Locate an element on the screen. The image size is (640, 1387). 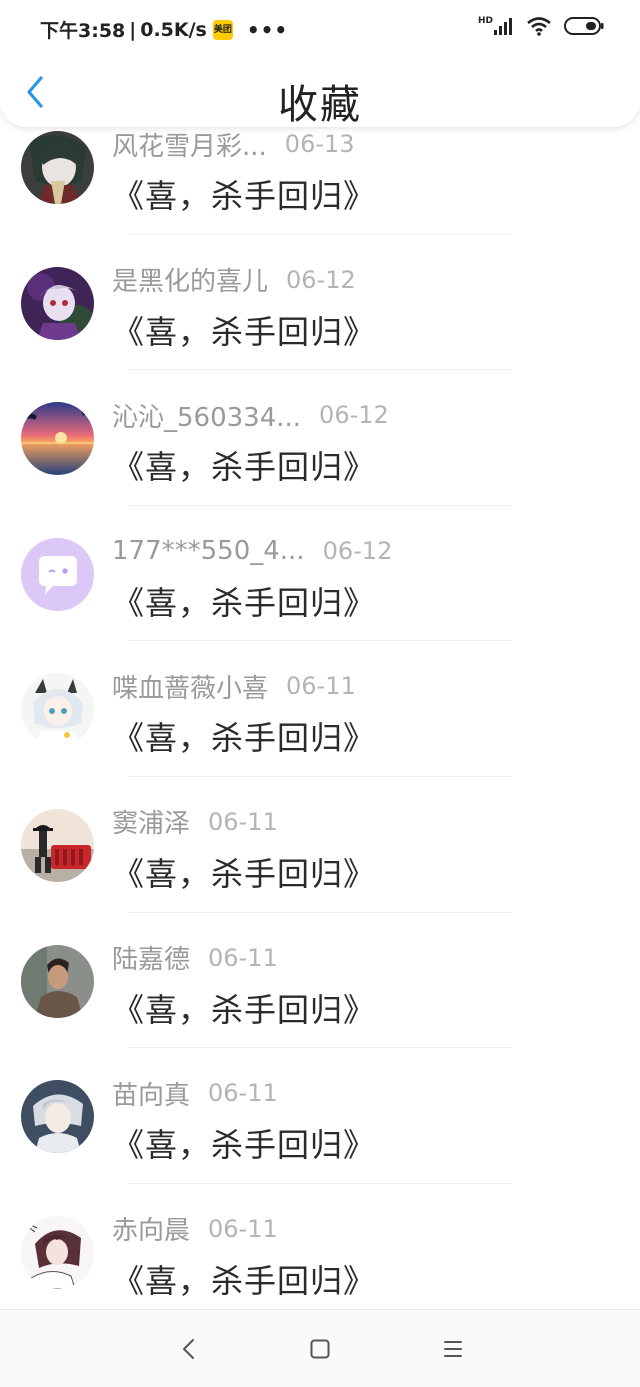
user-name: 喋血蔷薇小喜 is located at coordinates (190, 686).